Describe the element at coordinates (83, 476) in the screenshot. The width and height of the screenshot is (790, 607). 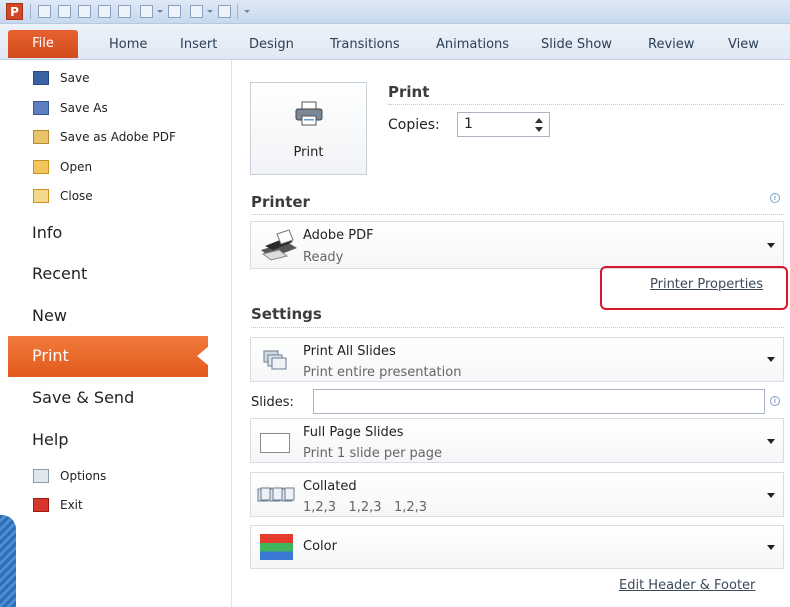
I see `nav-options-label: Options` at that location.